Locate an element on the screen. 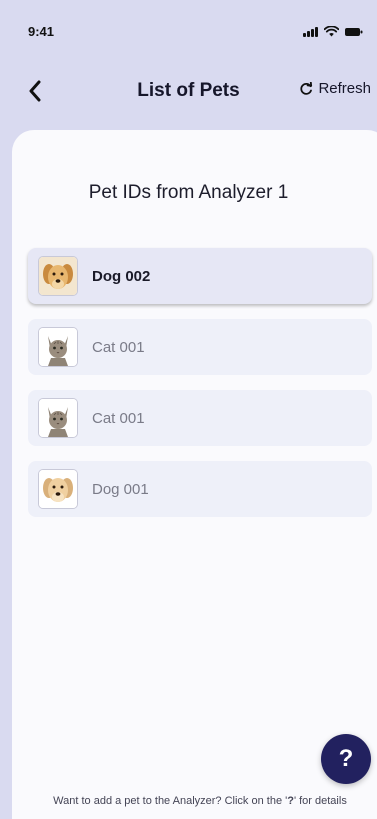  refresh-label: Refresh is located at coordinates (344, 88).